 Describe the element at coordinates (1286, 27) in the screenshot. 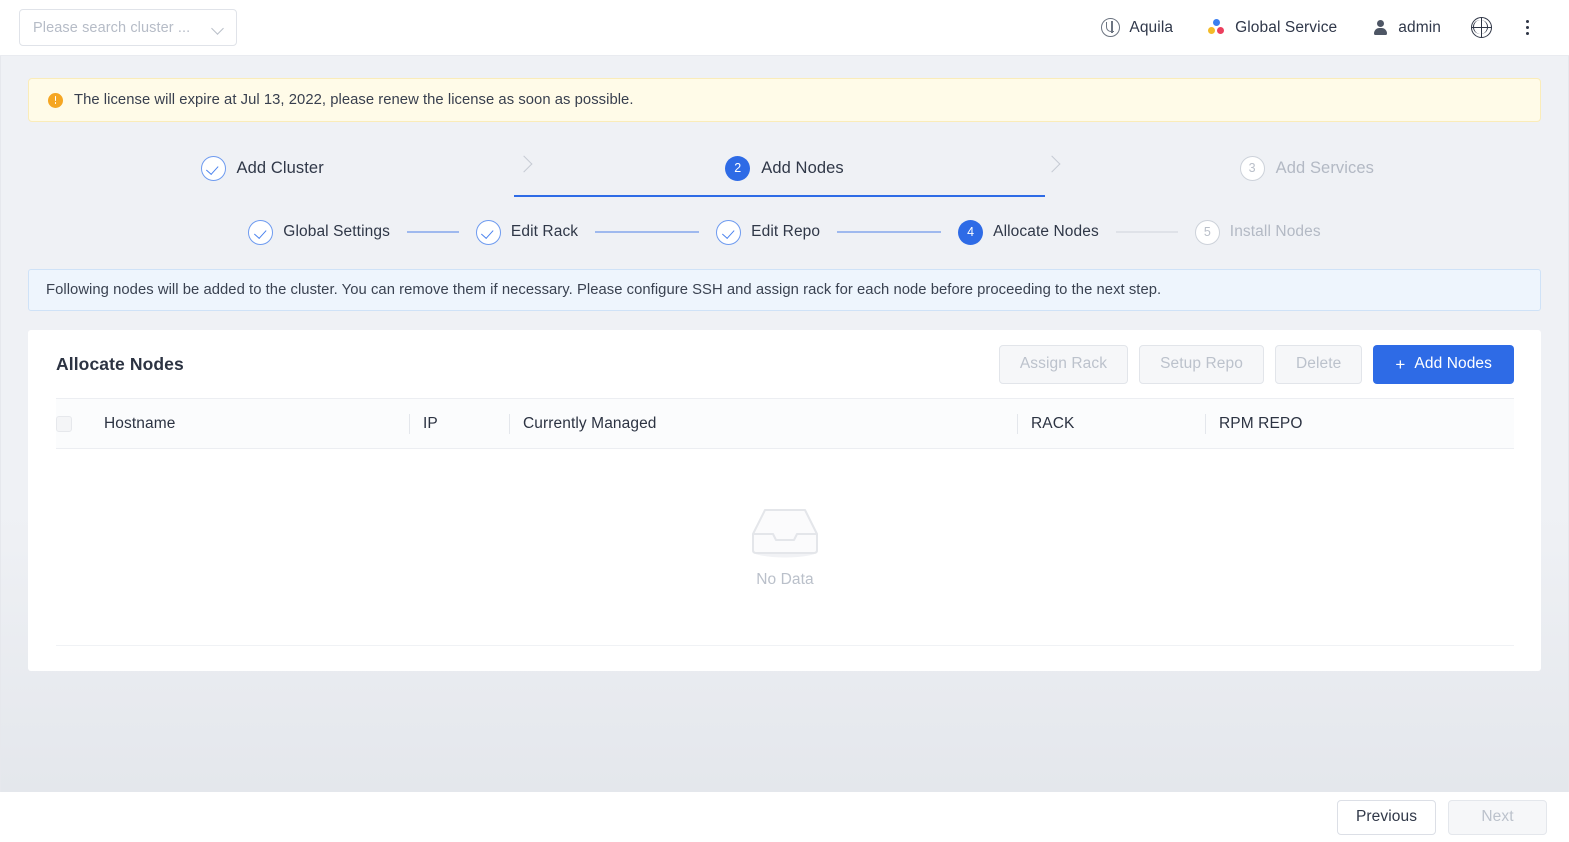

I see `topbar-item-global-service-label: Global Service` at that location.